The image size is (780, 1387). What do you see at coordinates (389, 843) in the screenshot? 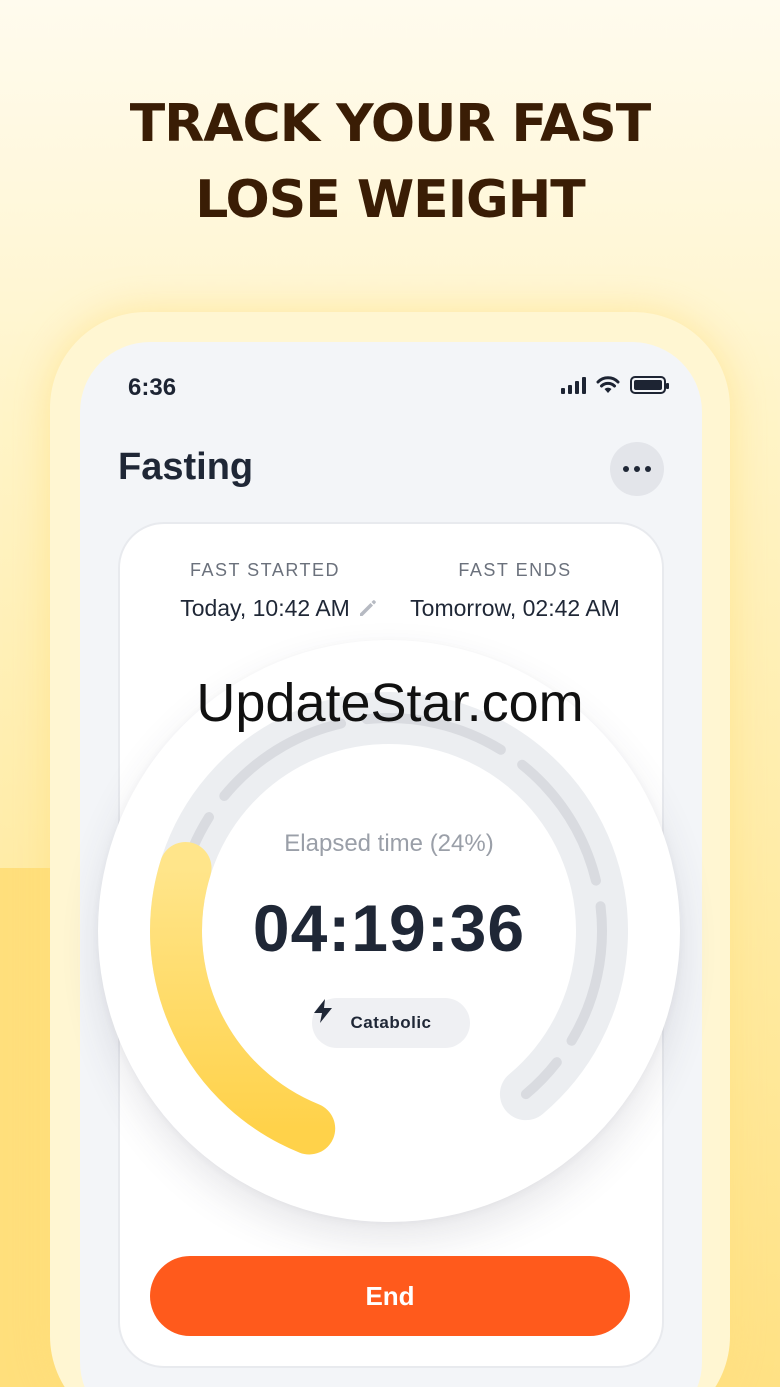
I see `elapsed-label: Elapsed time (24%)` at bounding box center [389, 843].